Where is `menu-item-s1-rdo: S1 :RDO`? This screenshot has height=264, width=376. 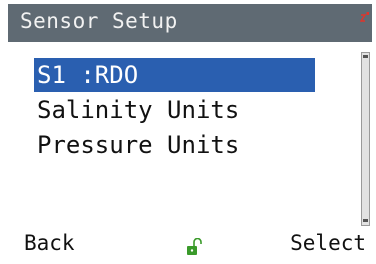 menu-item-s1-rdo: S1 :RDO is located at coordinates (174, 75).